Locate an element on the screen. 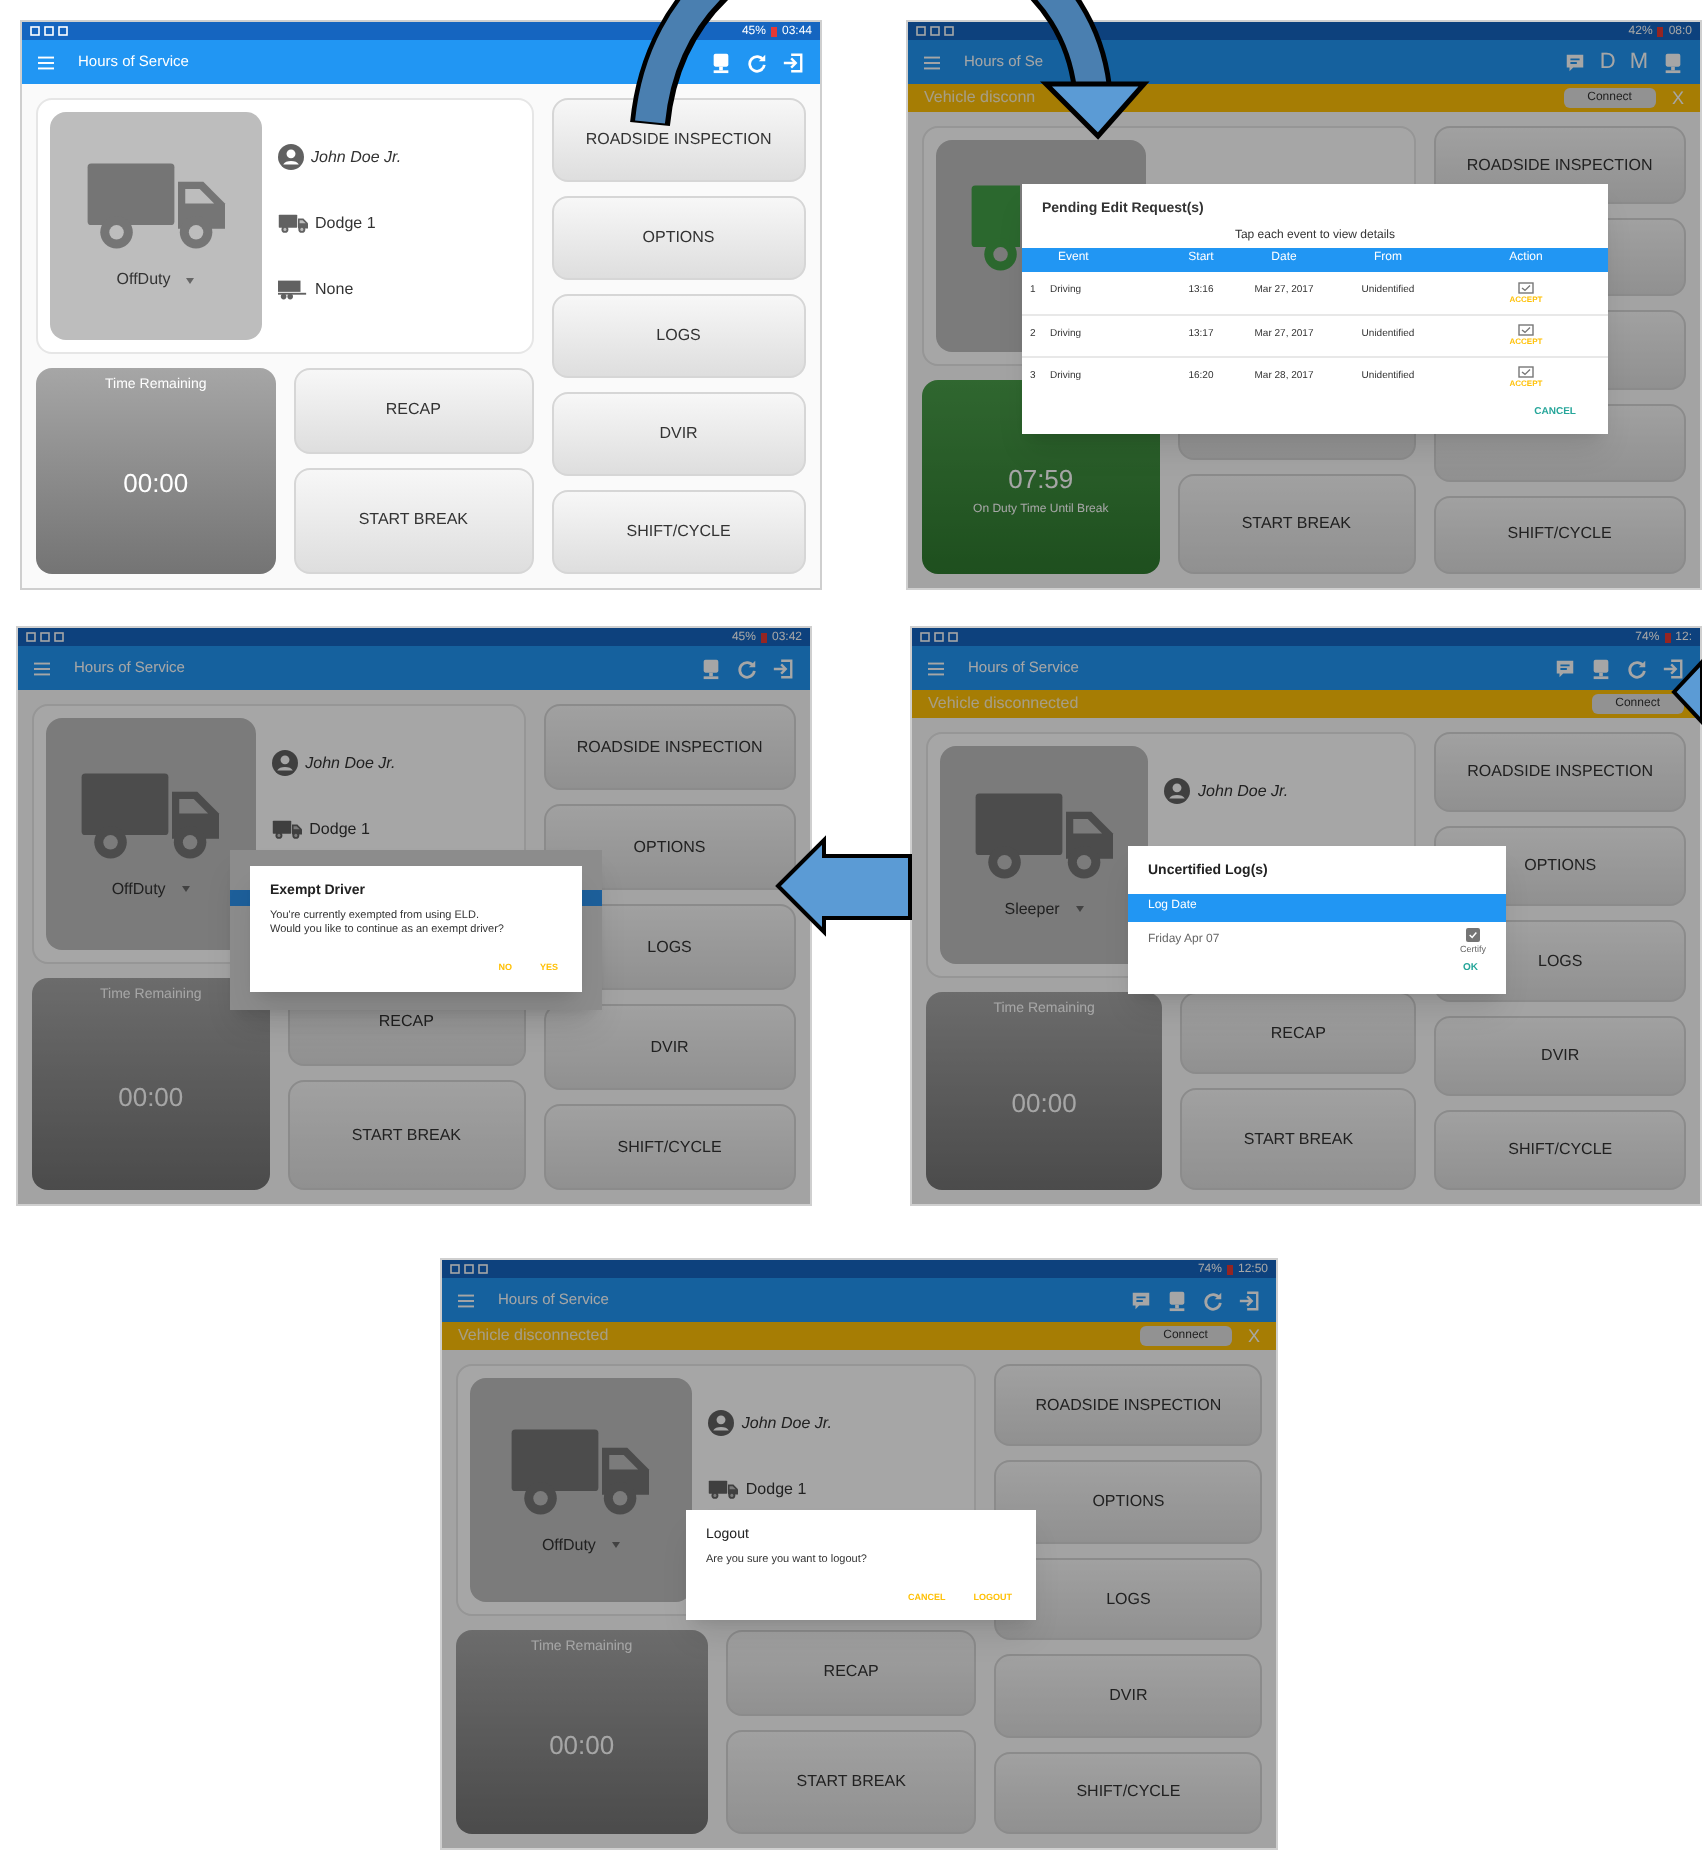  certify-checkbox is located at coordinates (1472, 934).